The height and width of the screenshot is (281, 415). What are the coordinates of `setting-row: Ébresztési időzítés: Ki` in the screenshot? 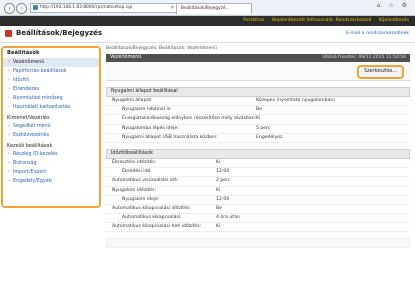 It's located at (258, 164).